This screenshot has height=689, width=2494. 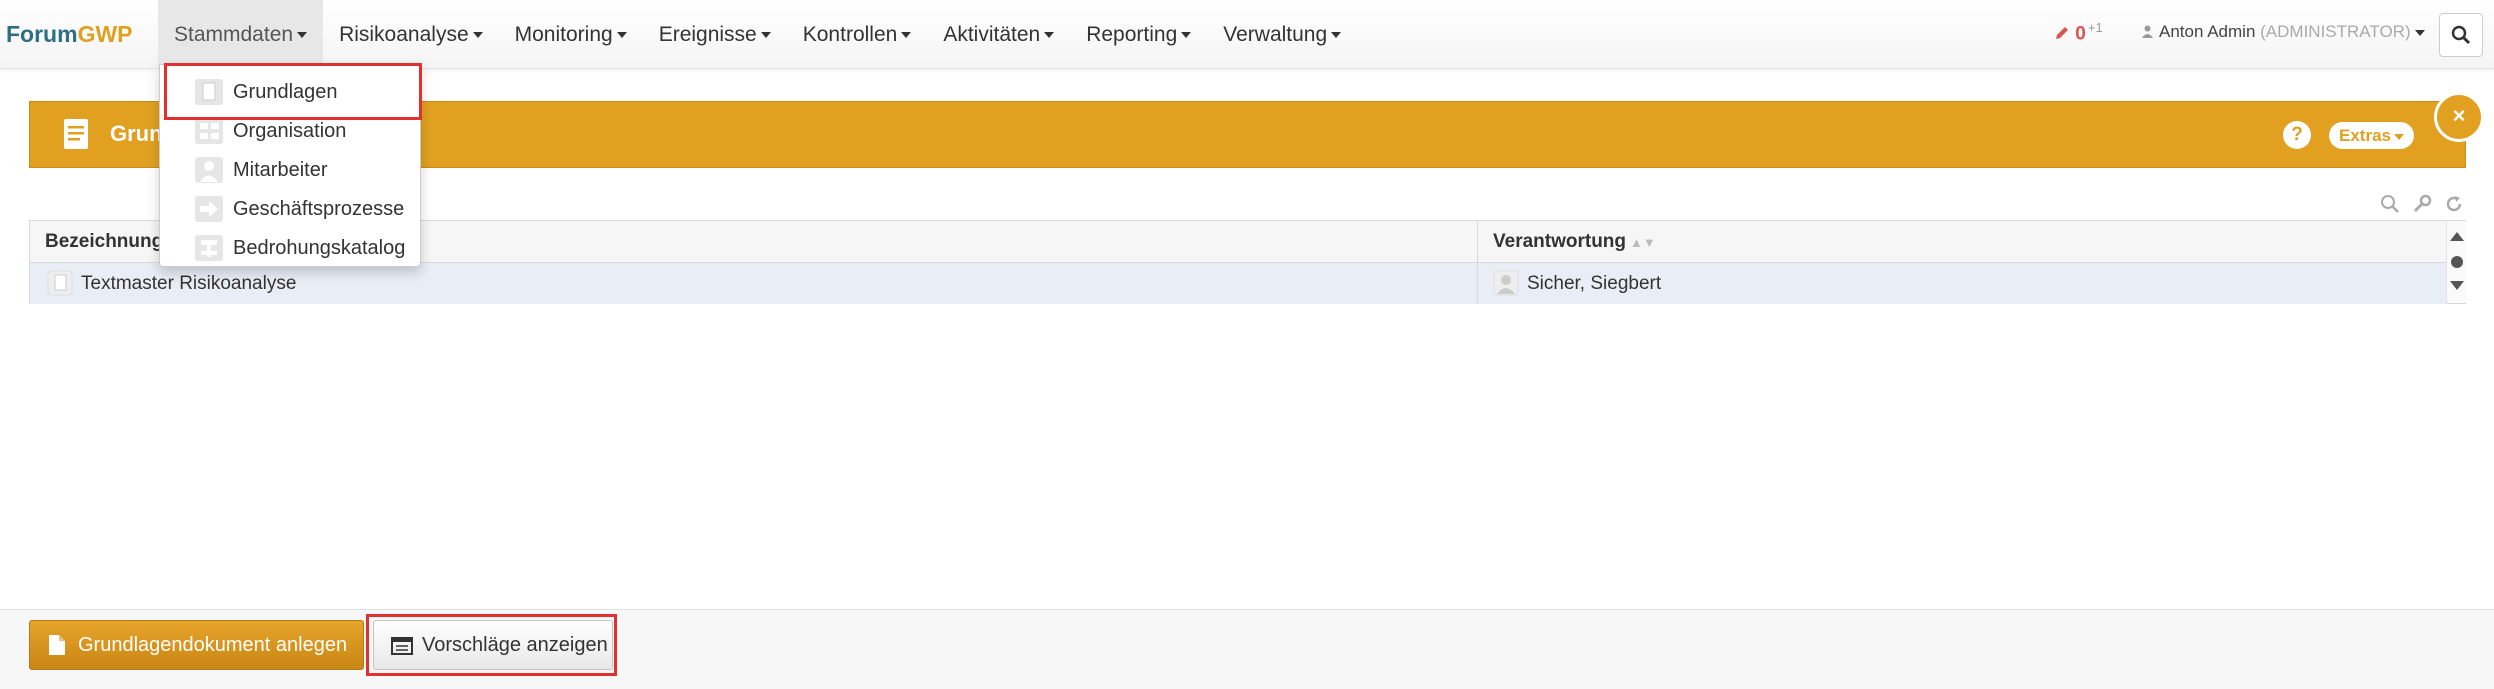 What do you see at coordinates (2390, 204) in the screenshot?
I see `grid-search-icon` at bounding box center [2390, 204].